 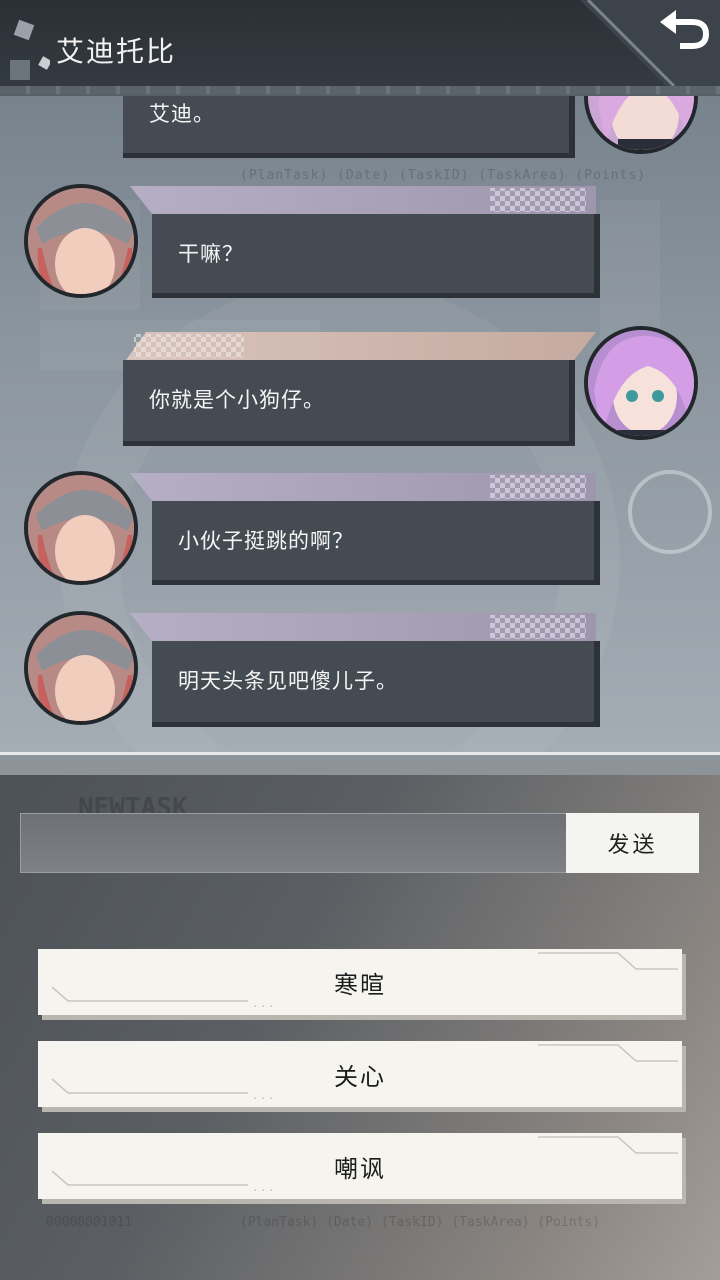 I want to click on option-button-care: ... 关心, so click(x=360, y=1074).